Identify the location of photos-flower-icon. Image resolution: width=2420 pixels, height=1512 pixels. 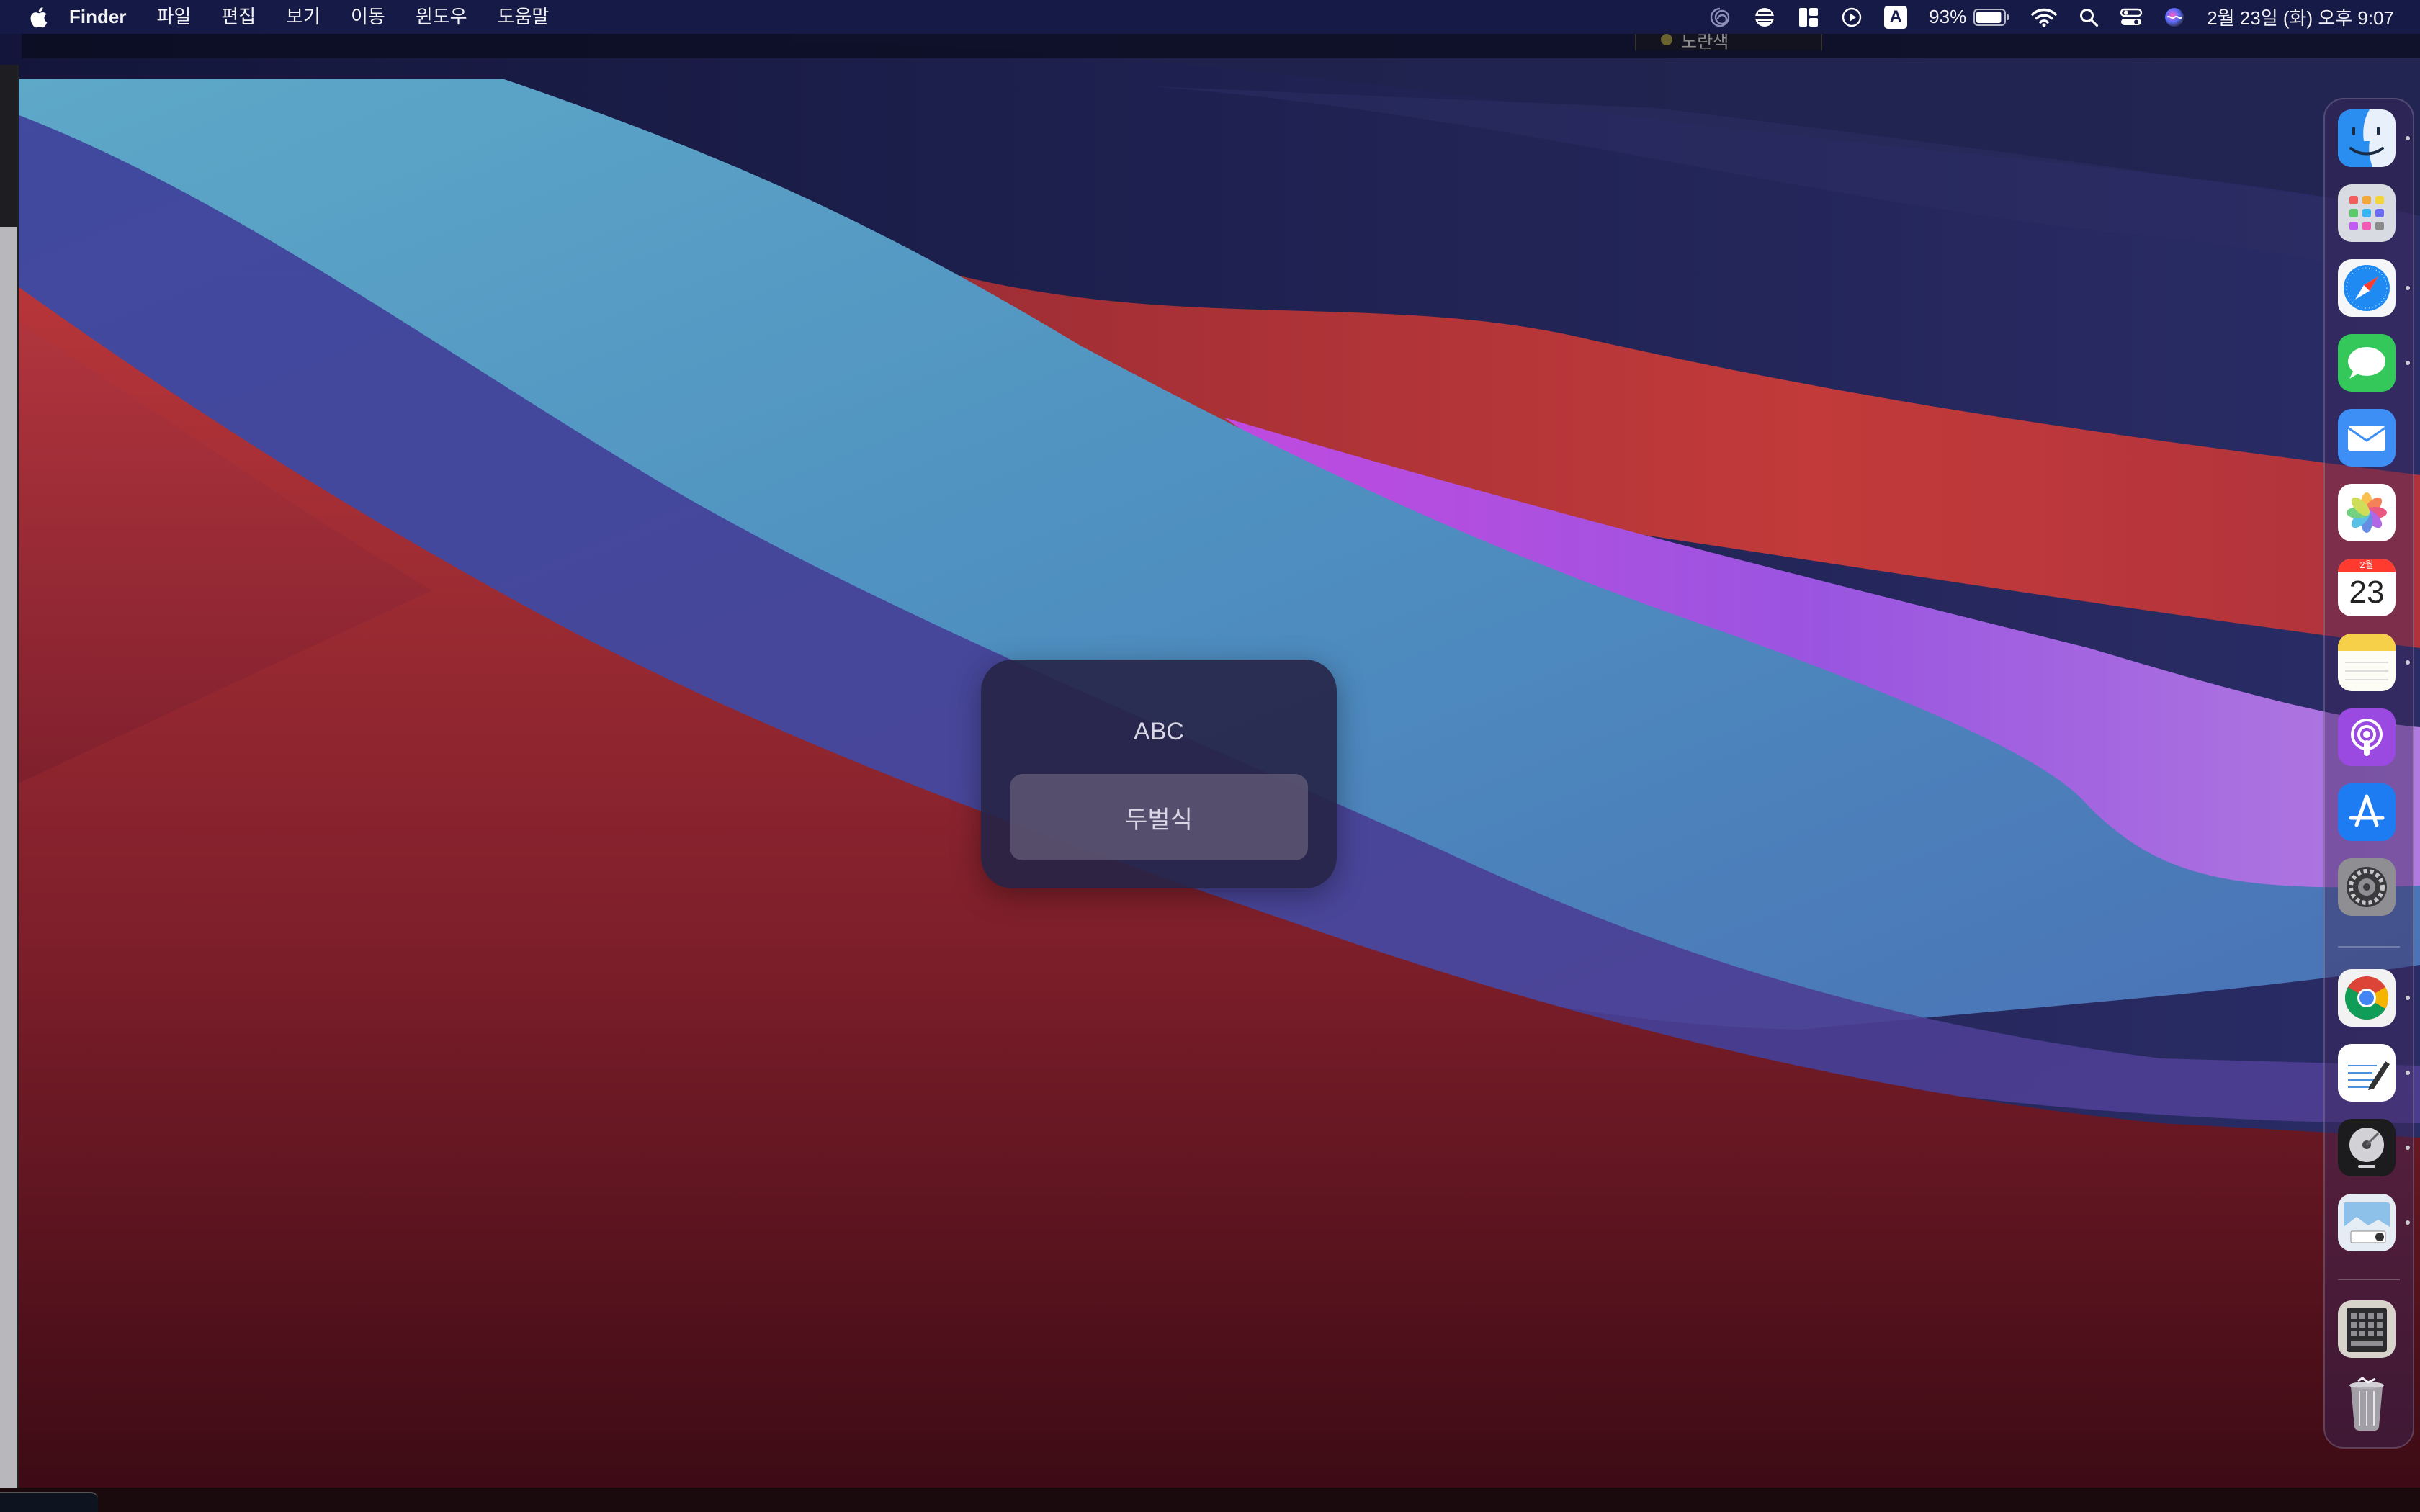
(2367, 512).